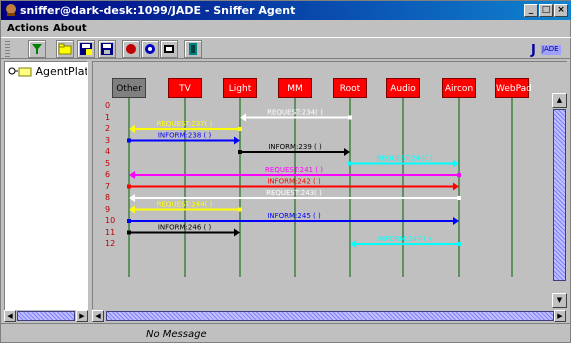 The height and width of the screenshot is (343, 571). Describe the element at coordinates (108, 128) in the screenshot. I see `row-number: 2` at that location.